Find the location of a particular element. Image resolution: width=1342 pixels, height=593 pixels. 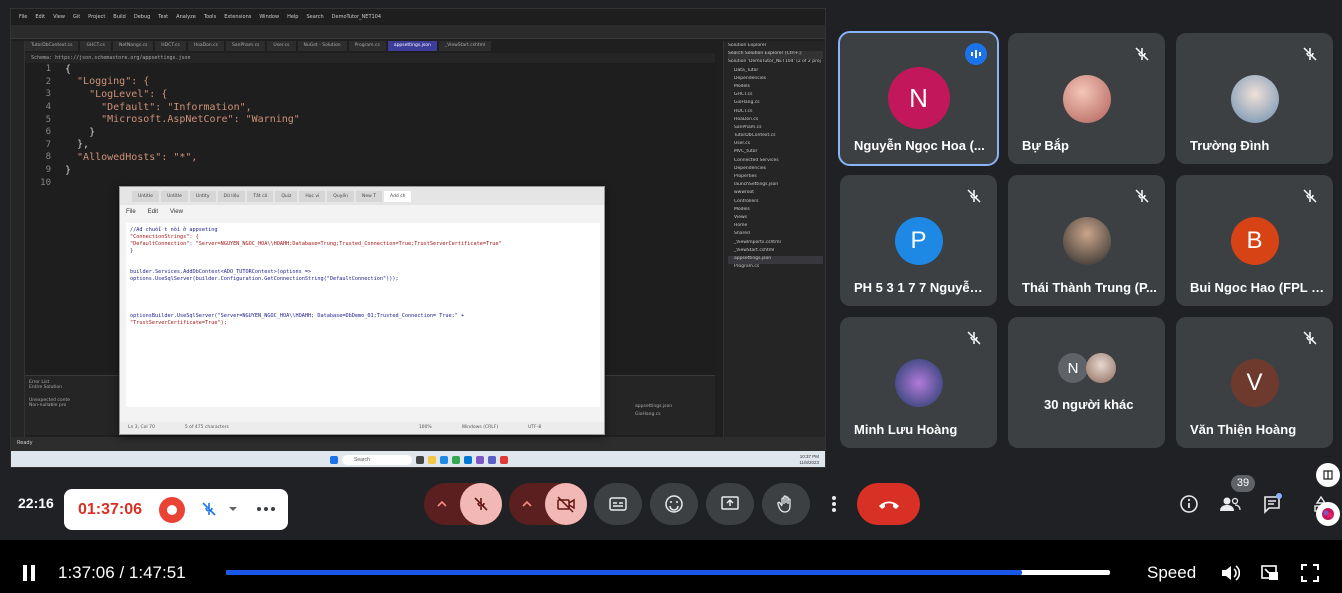

solution-tree-item: HoaDon.cs is located at coordinates (775, 121).